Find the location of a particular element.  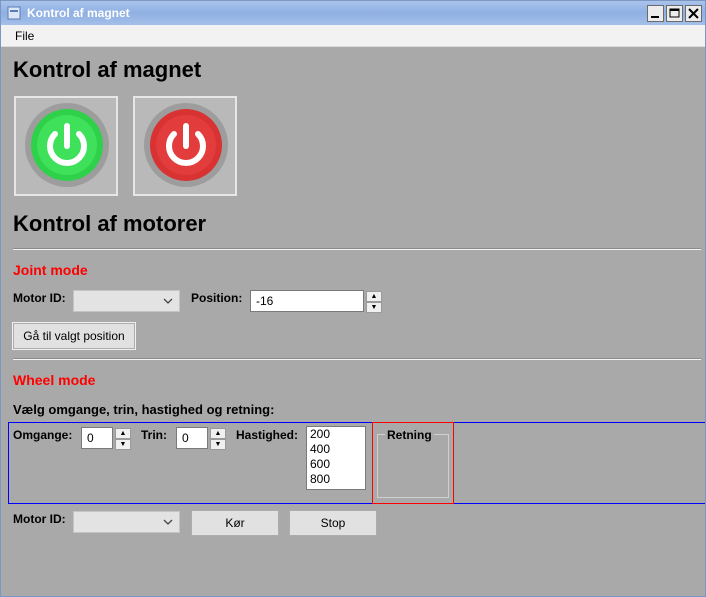

menu-bar: File is located at coordinates (353, 36).